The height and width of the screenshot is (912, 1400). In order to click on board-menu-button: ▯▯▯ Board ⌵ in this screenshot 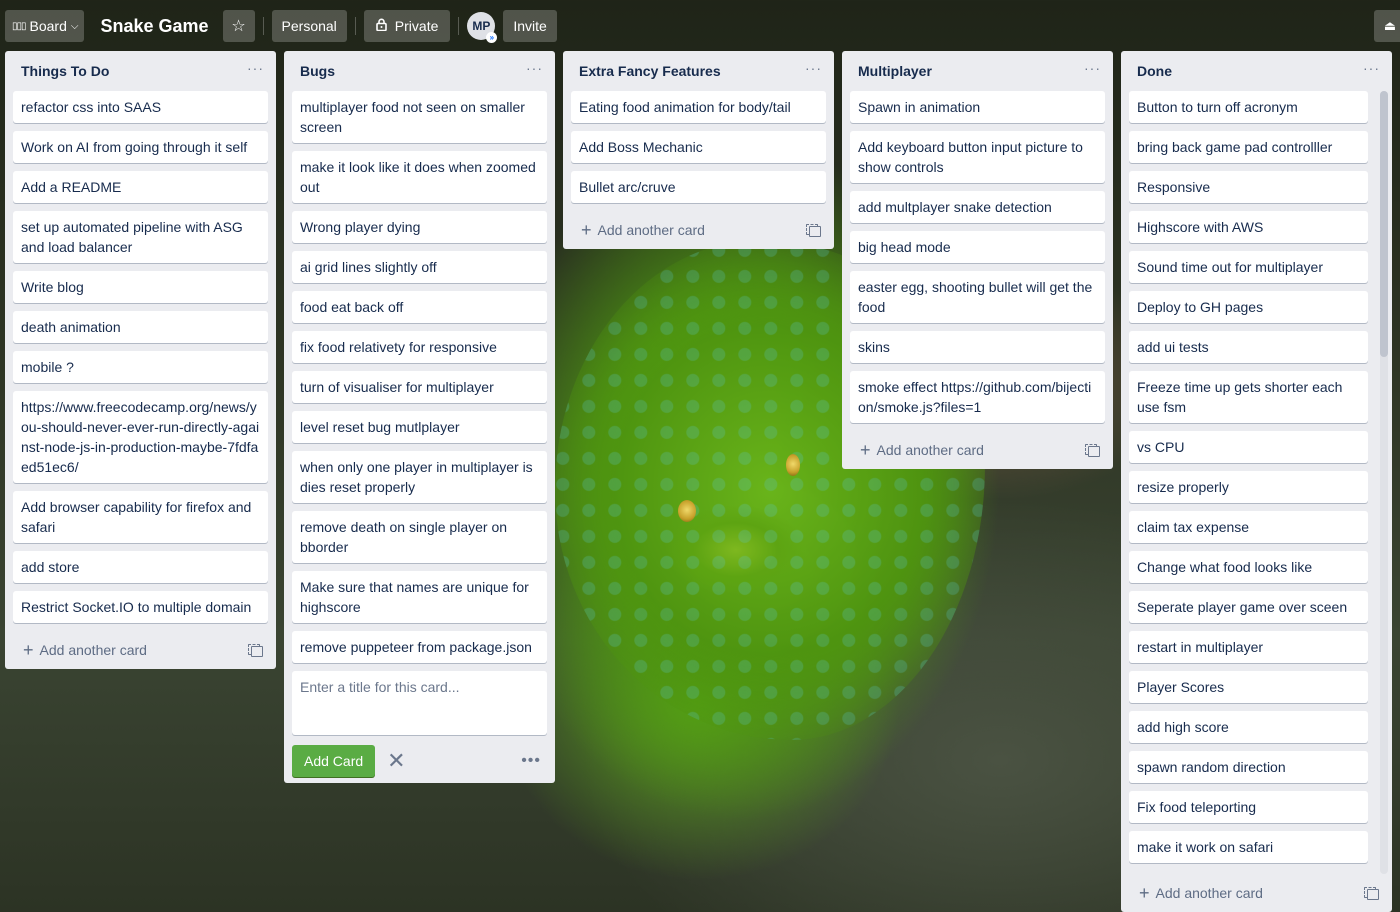, I will do `click(45, 26)`.